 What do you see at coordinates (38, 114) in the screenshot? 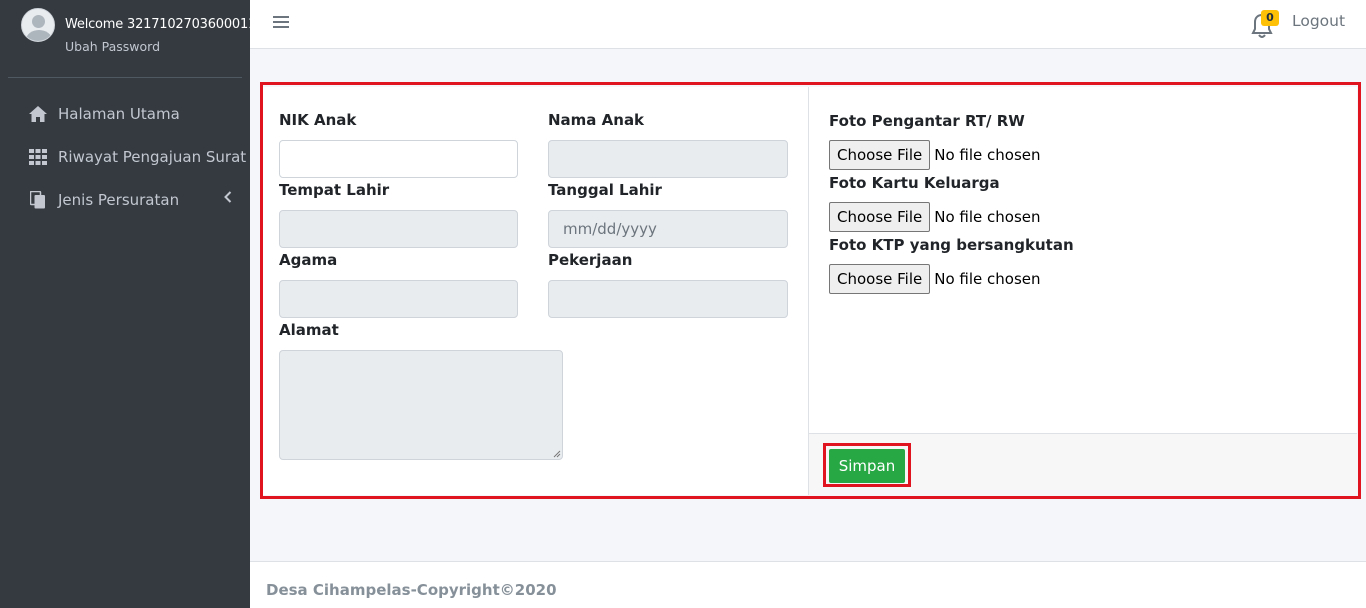
I see `home-icon` at bounding box center [38, 114].